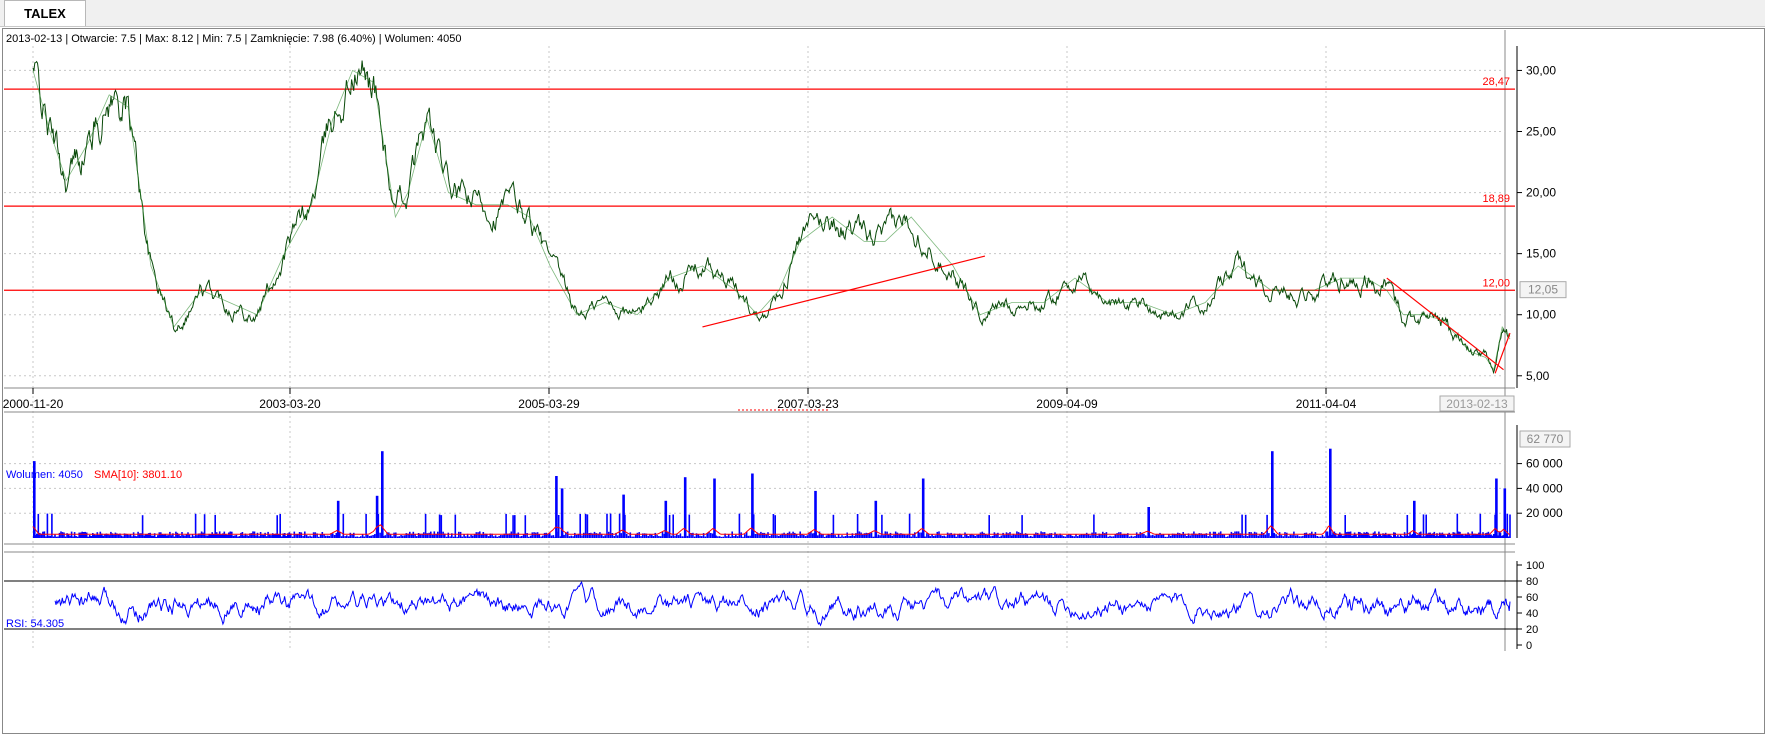 The height and width of the screenshot is (737, 1765). Describe the element at coordinates (1541, 193) in the screenshot. I see `price-tick-label: 20,00` at that location.